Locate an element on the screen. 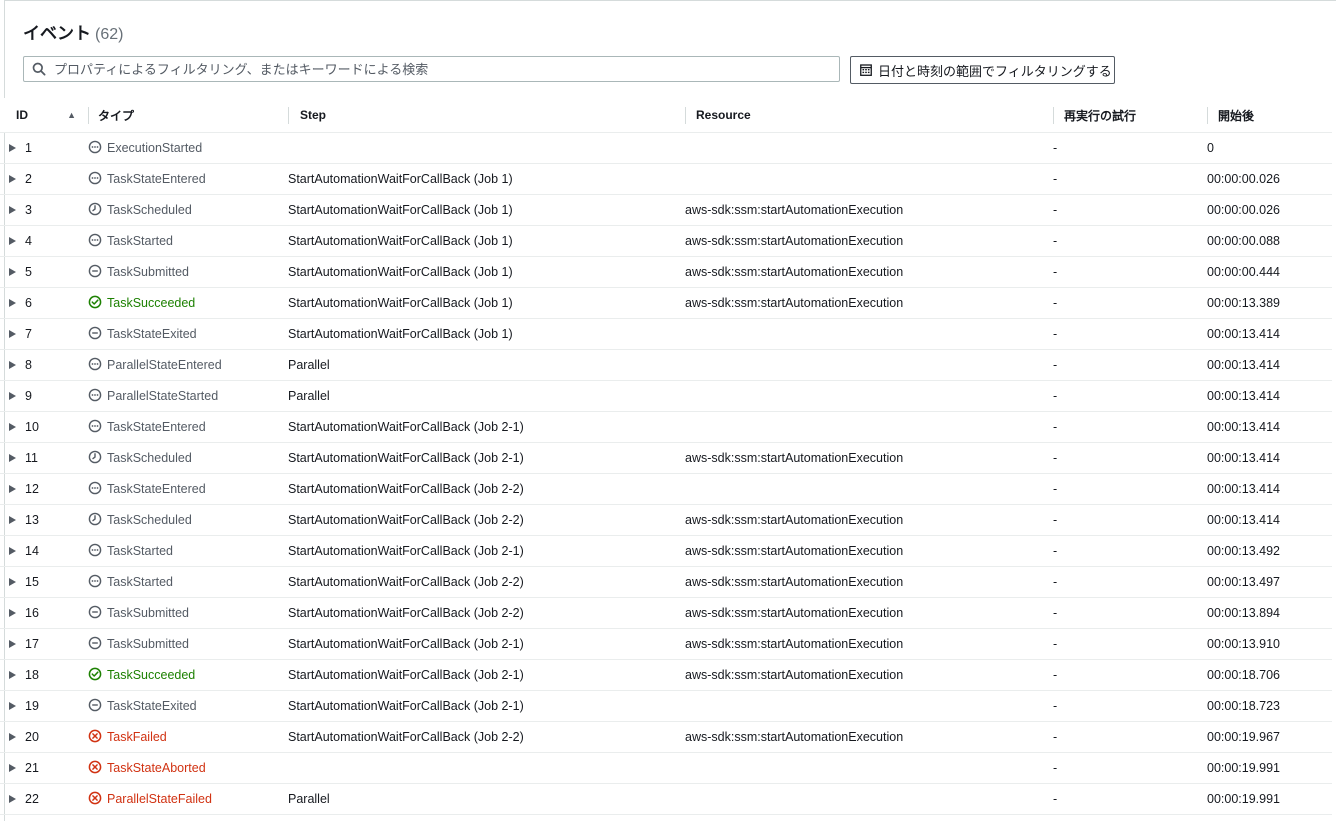 The image size is (1336, 821). event-count: (62) is located at coordinates (109, 34).